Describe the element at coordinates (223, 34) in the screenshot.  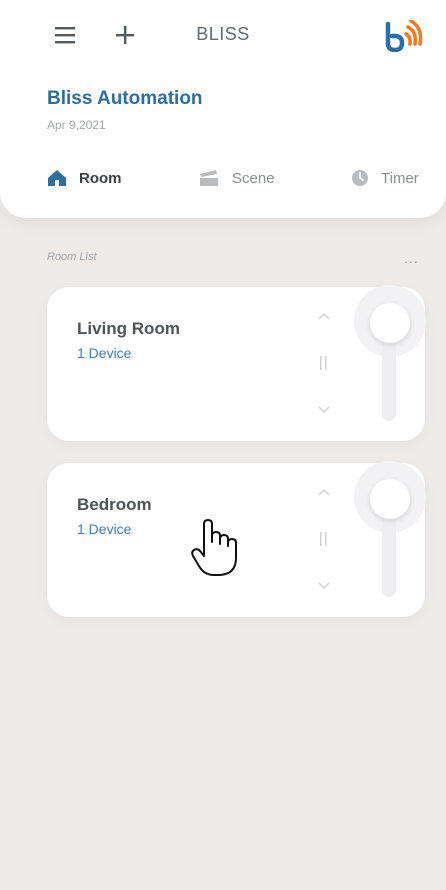
I see `app-header-title: BLISS` at that location.